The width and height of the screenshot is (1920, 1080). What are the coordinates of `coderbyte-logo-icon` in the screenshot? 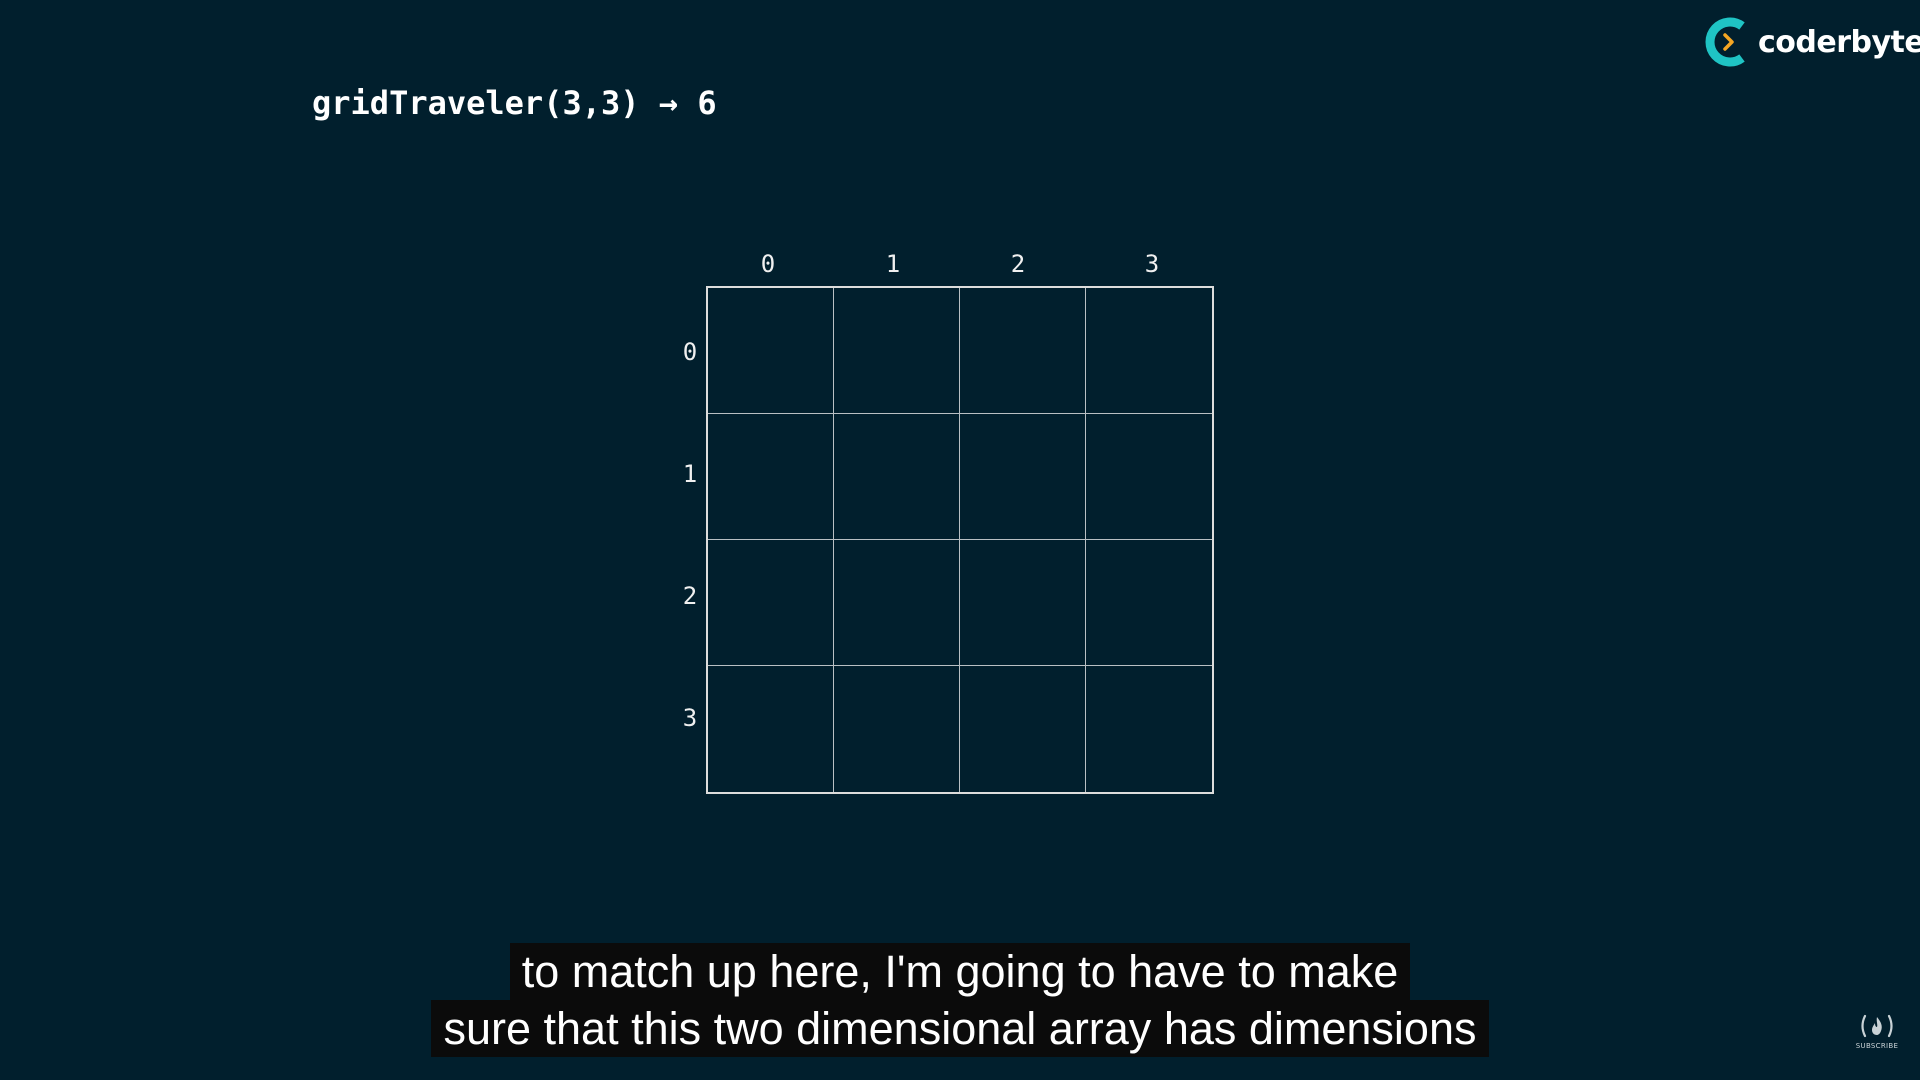 It's located at (1725, 42).